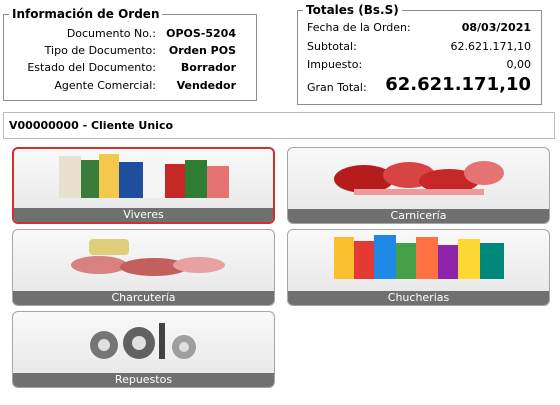 This screenshot has height=405, width=560. Describe the element at coordinates (208, 67) in the screenshot. I see `doc-status-value: Borrador` at that location.